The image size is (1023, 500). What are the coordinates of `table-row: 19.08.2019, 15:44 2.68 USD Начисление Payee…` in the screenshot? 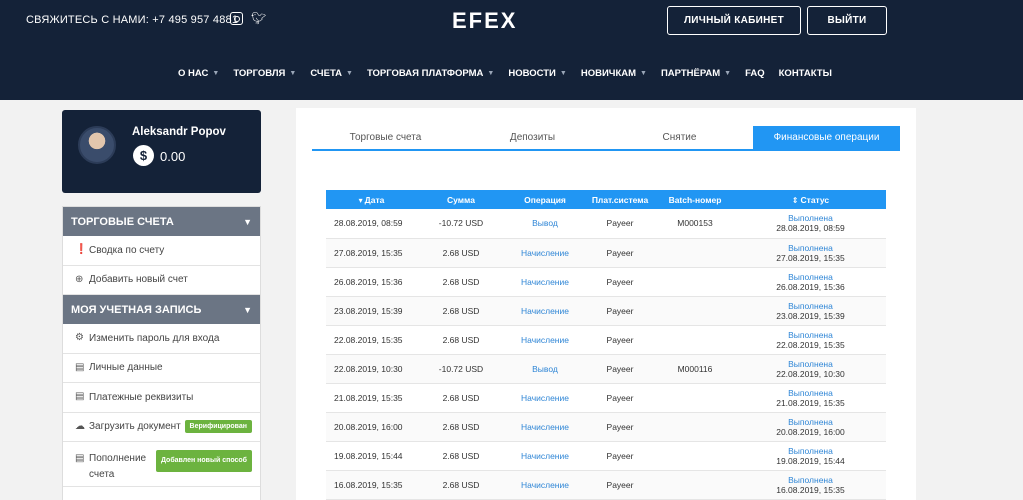 It's located at (606, 456).